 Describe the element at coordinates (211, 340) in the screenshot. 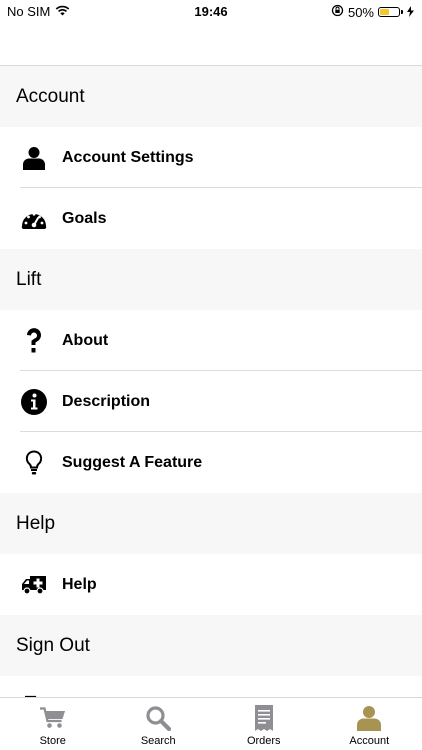

I see `about-row: About` at that location.